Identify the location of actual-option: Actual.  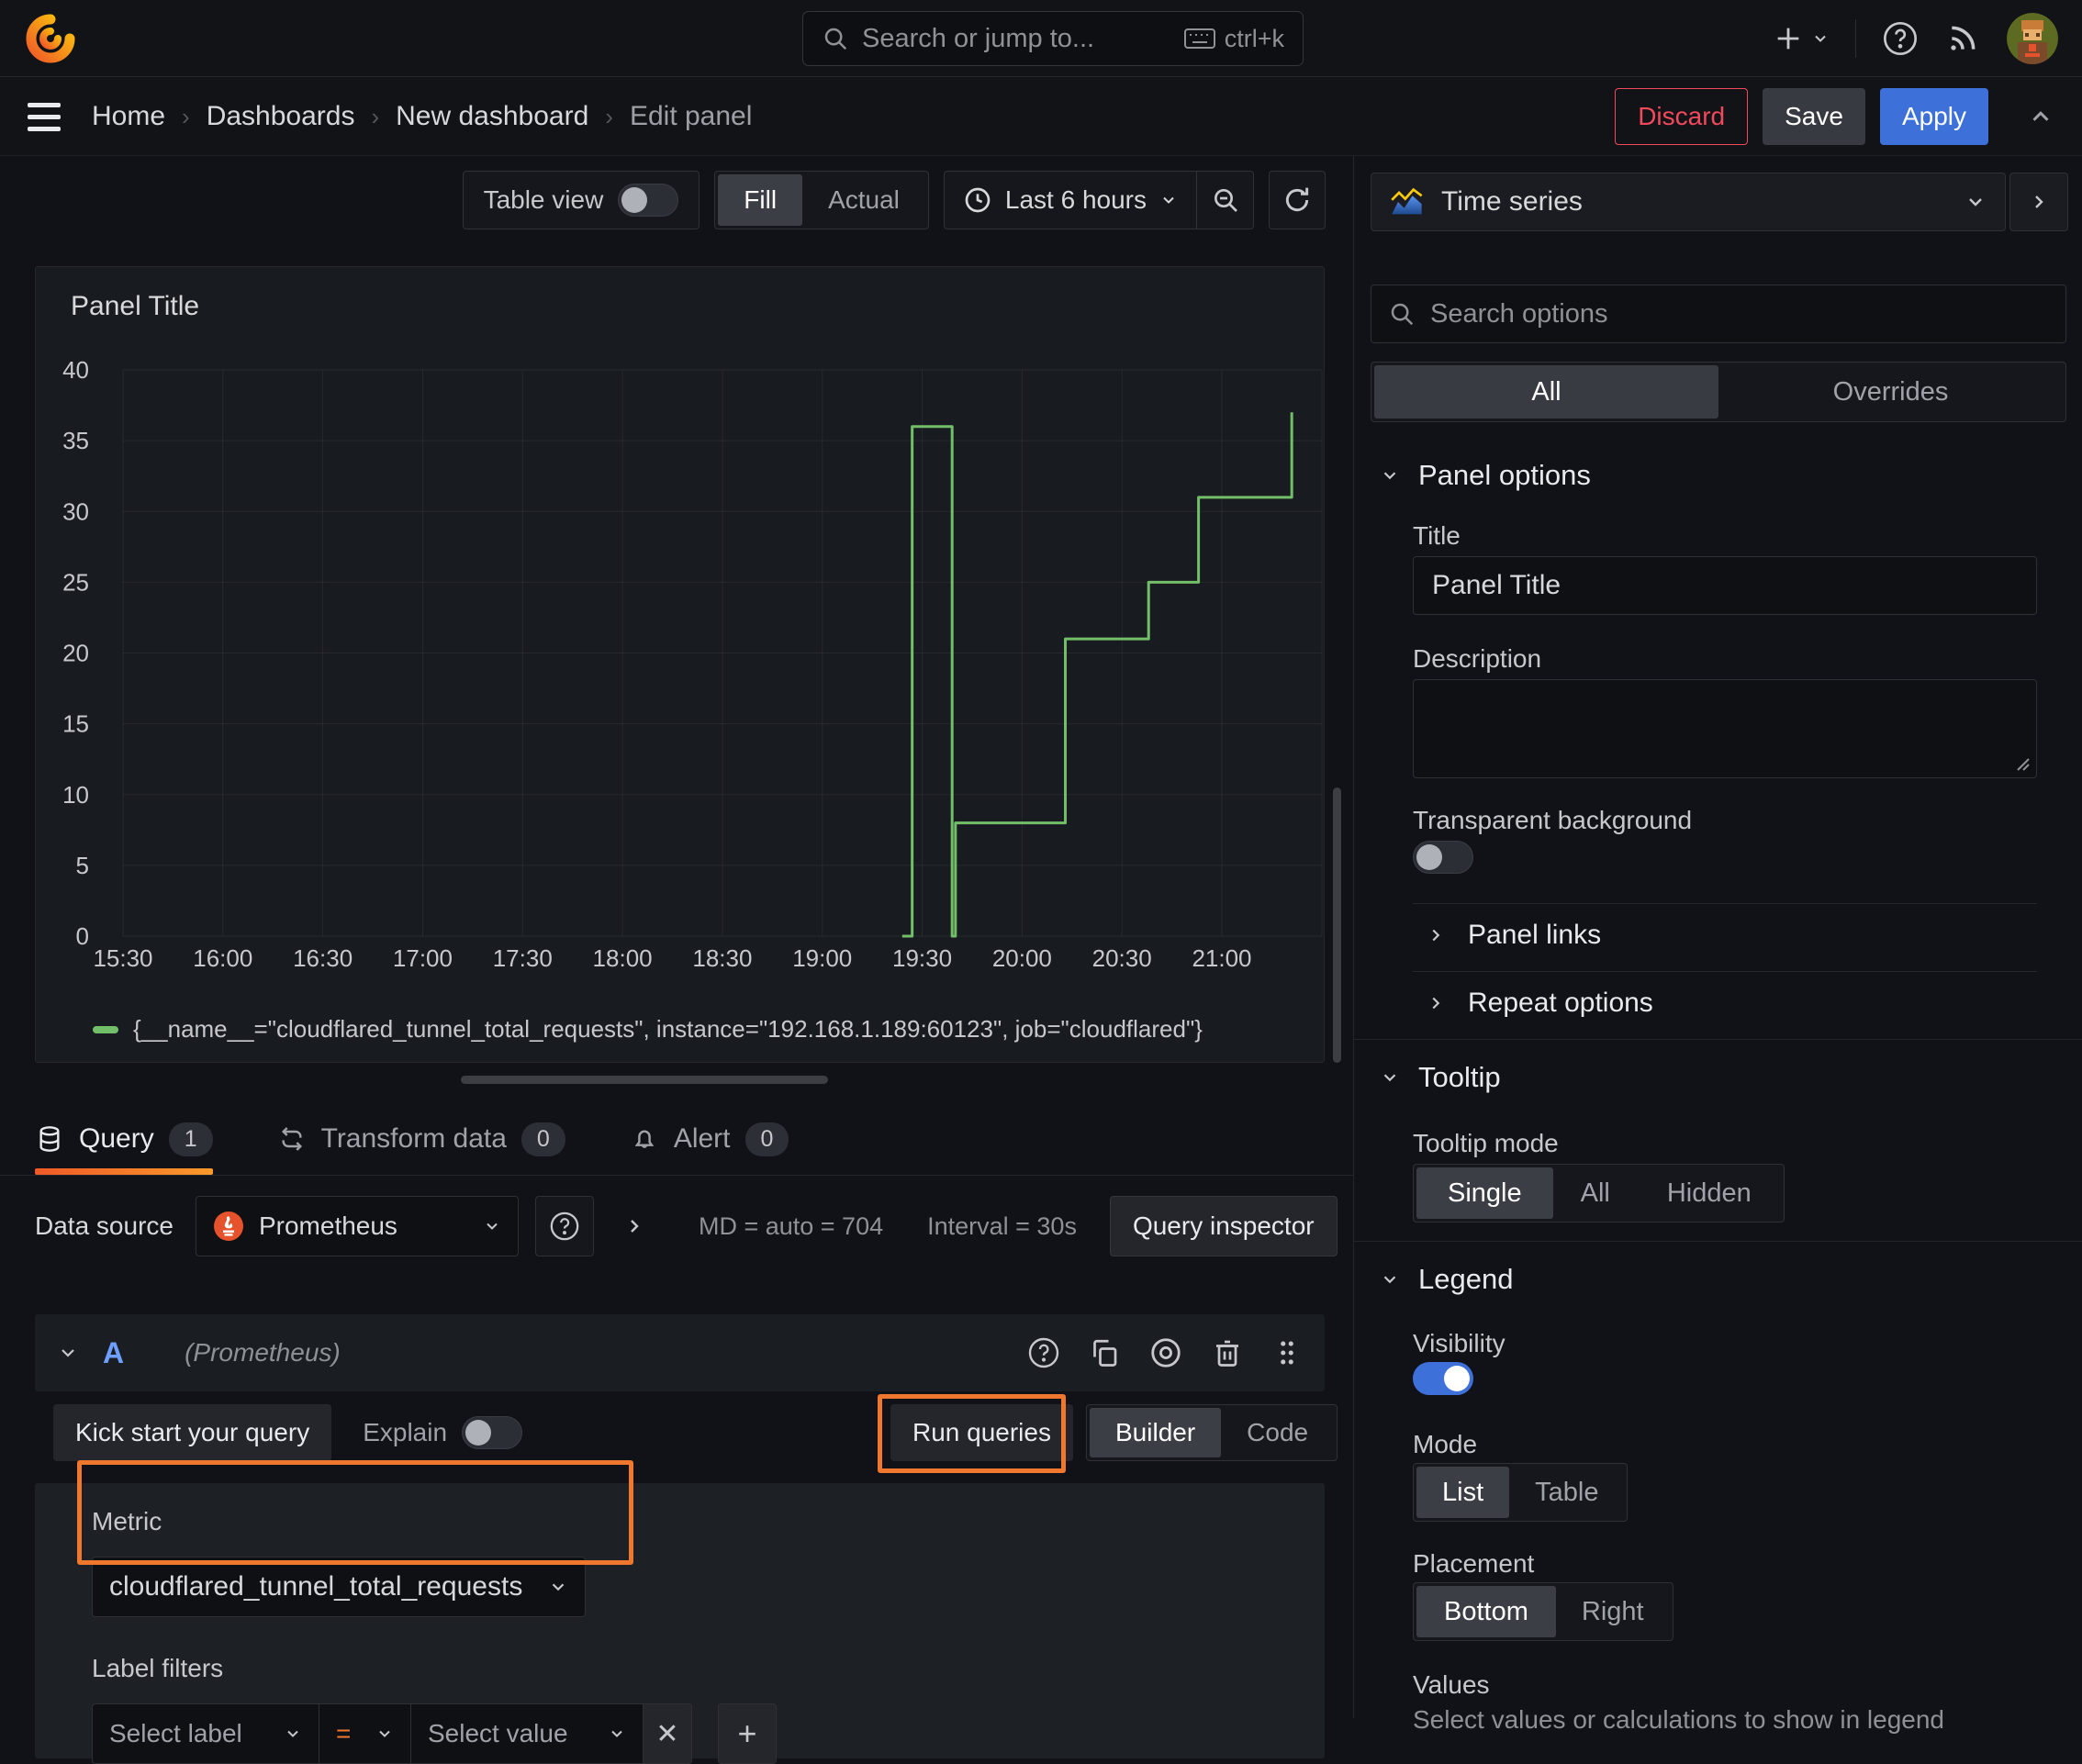
(863, 200).